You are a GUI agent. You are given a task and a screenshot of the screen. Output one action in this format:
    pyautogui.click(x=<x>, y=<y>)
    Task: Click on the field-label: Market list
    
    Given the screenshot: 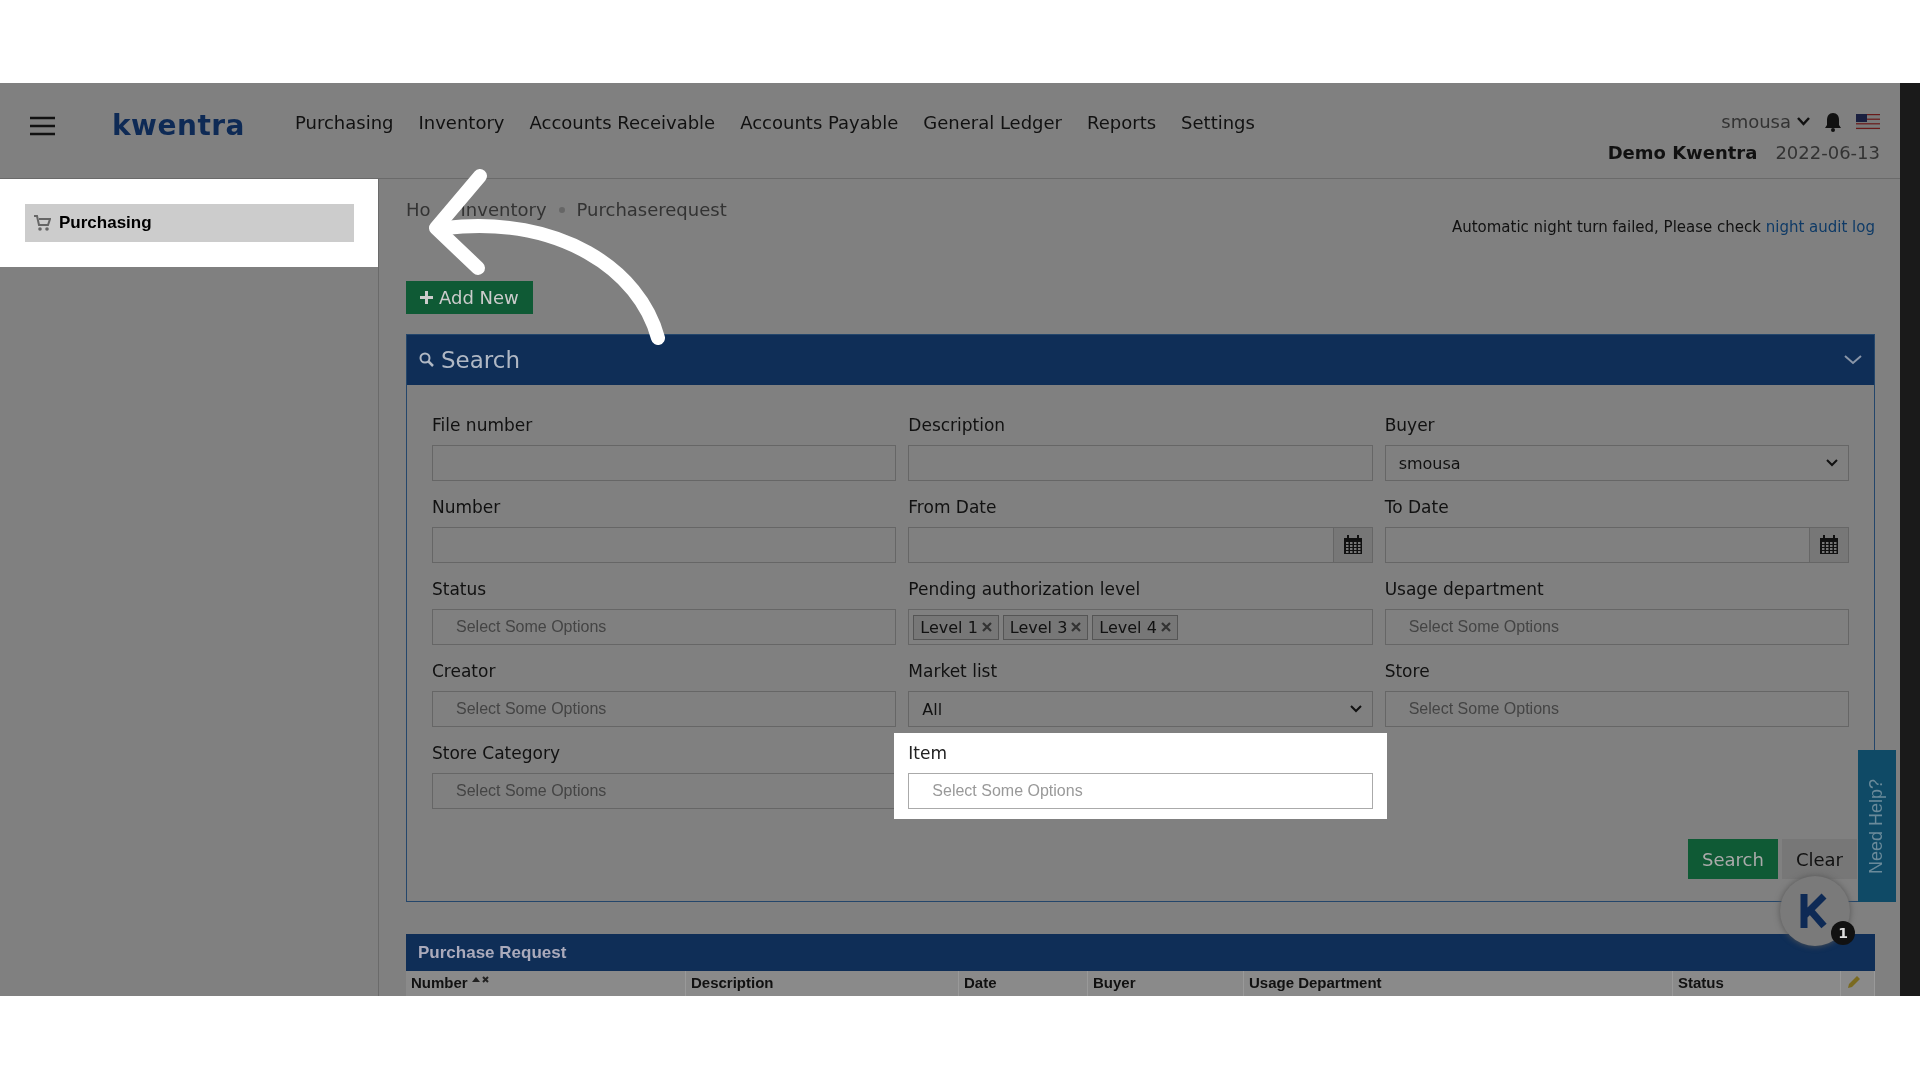 What is the action you would take?
    pyautogui.click(x=953, y=672)
    